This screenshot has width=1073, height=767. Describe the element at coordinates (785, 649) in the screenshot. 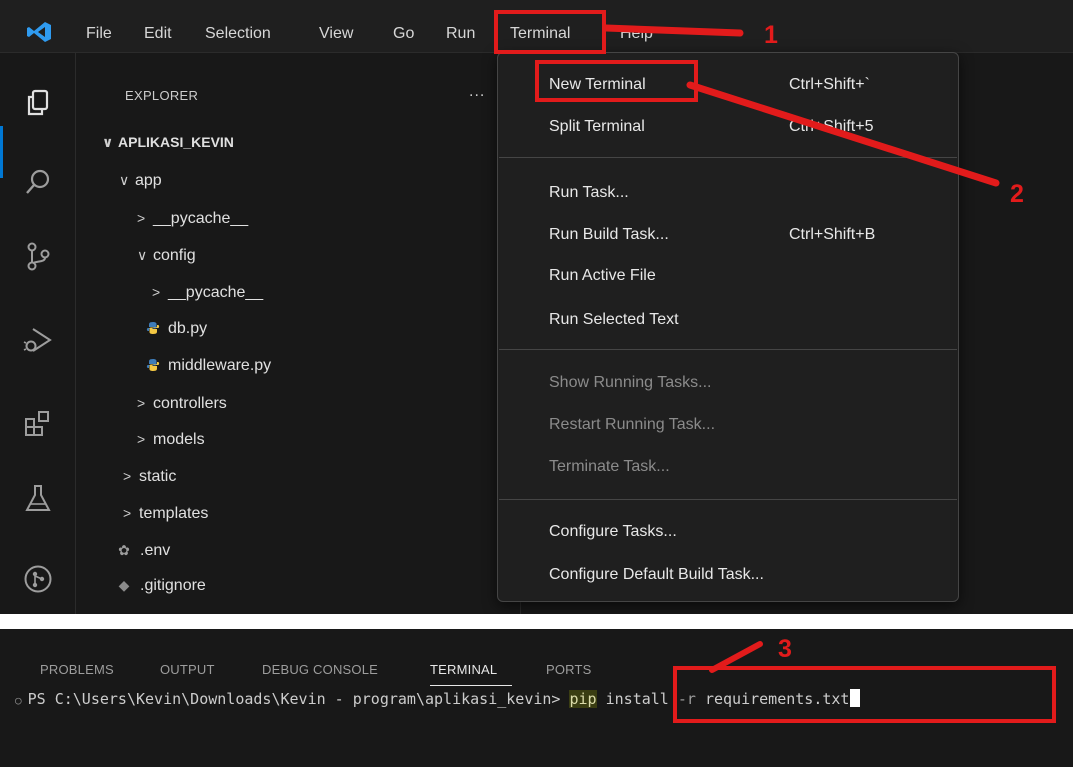

I see `annotation-step-3: 3` at that location.